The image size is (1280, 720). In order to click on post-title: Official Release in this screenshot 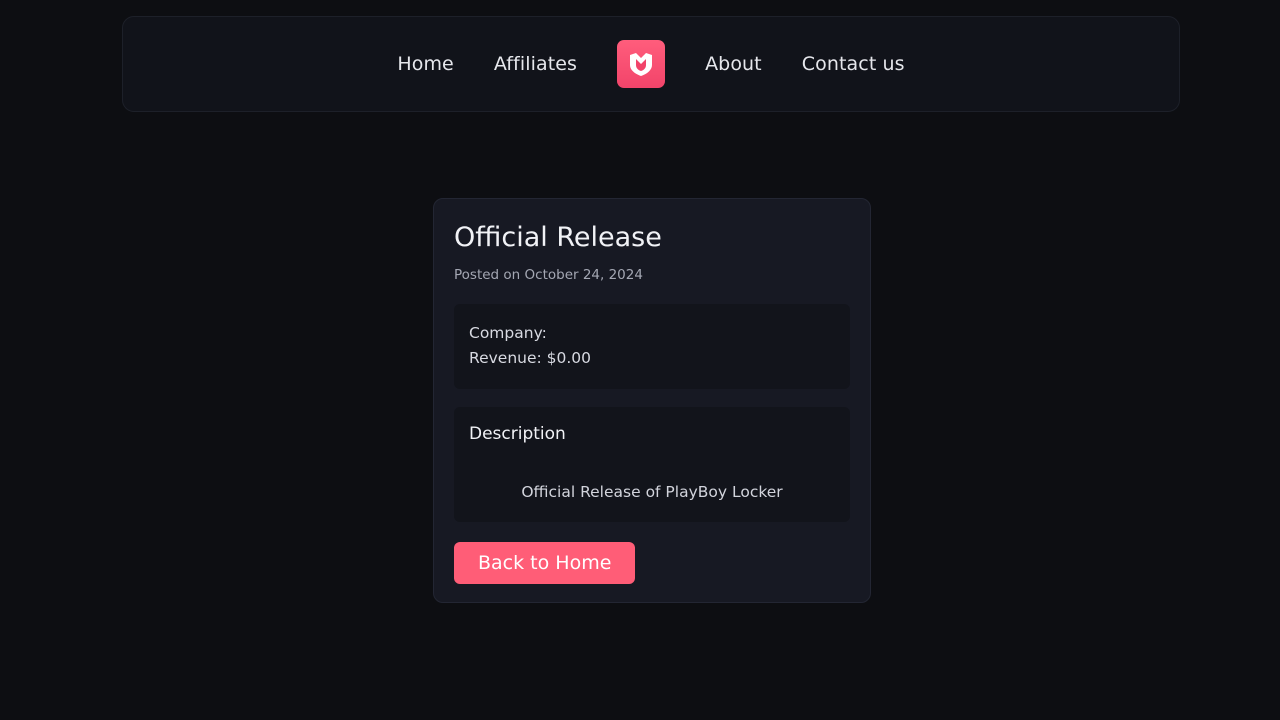, I will do `click(558, 237)`.